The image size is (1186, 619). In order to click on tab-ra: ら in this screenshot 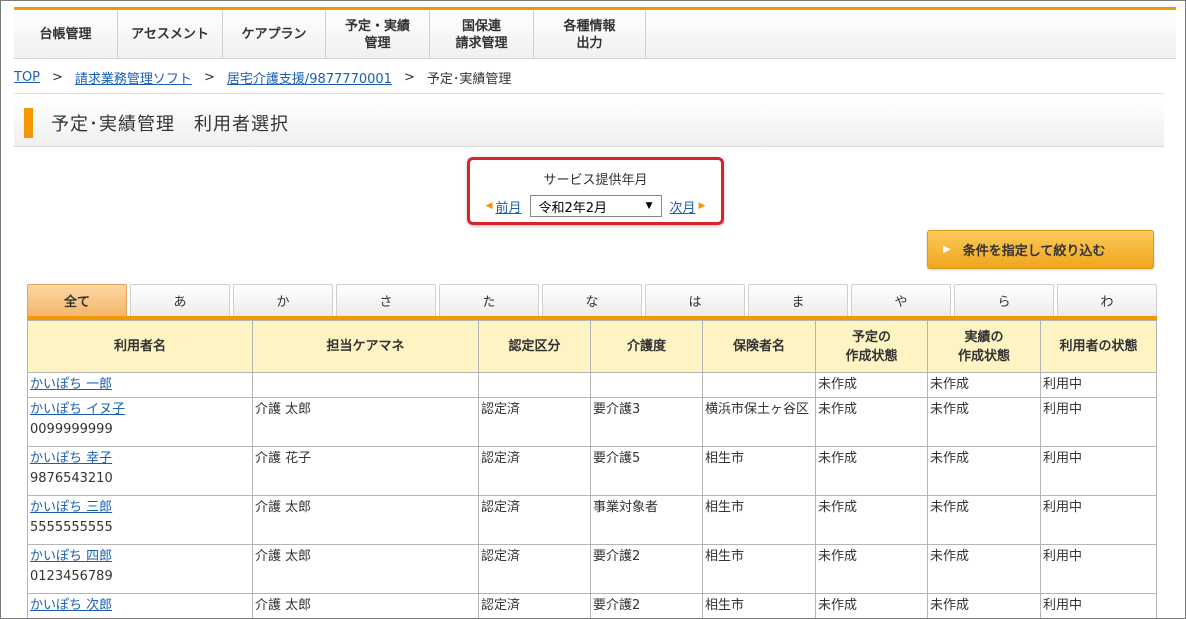, I will do `click(1004, 300)`.